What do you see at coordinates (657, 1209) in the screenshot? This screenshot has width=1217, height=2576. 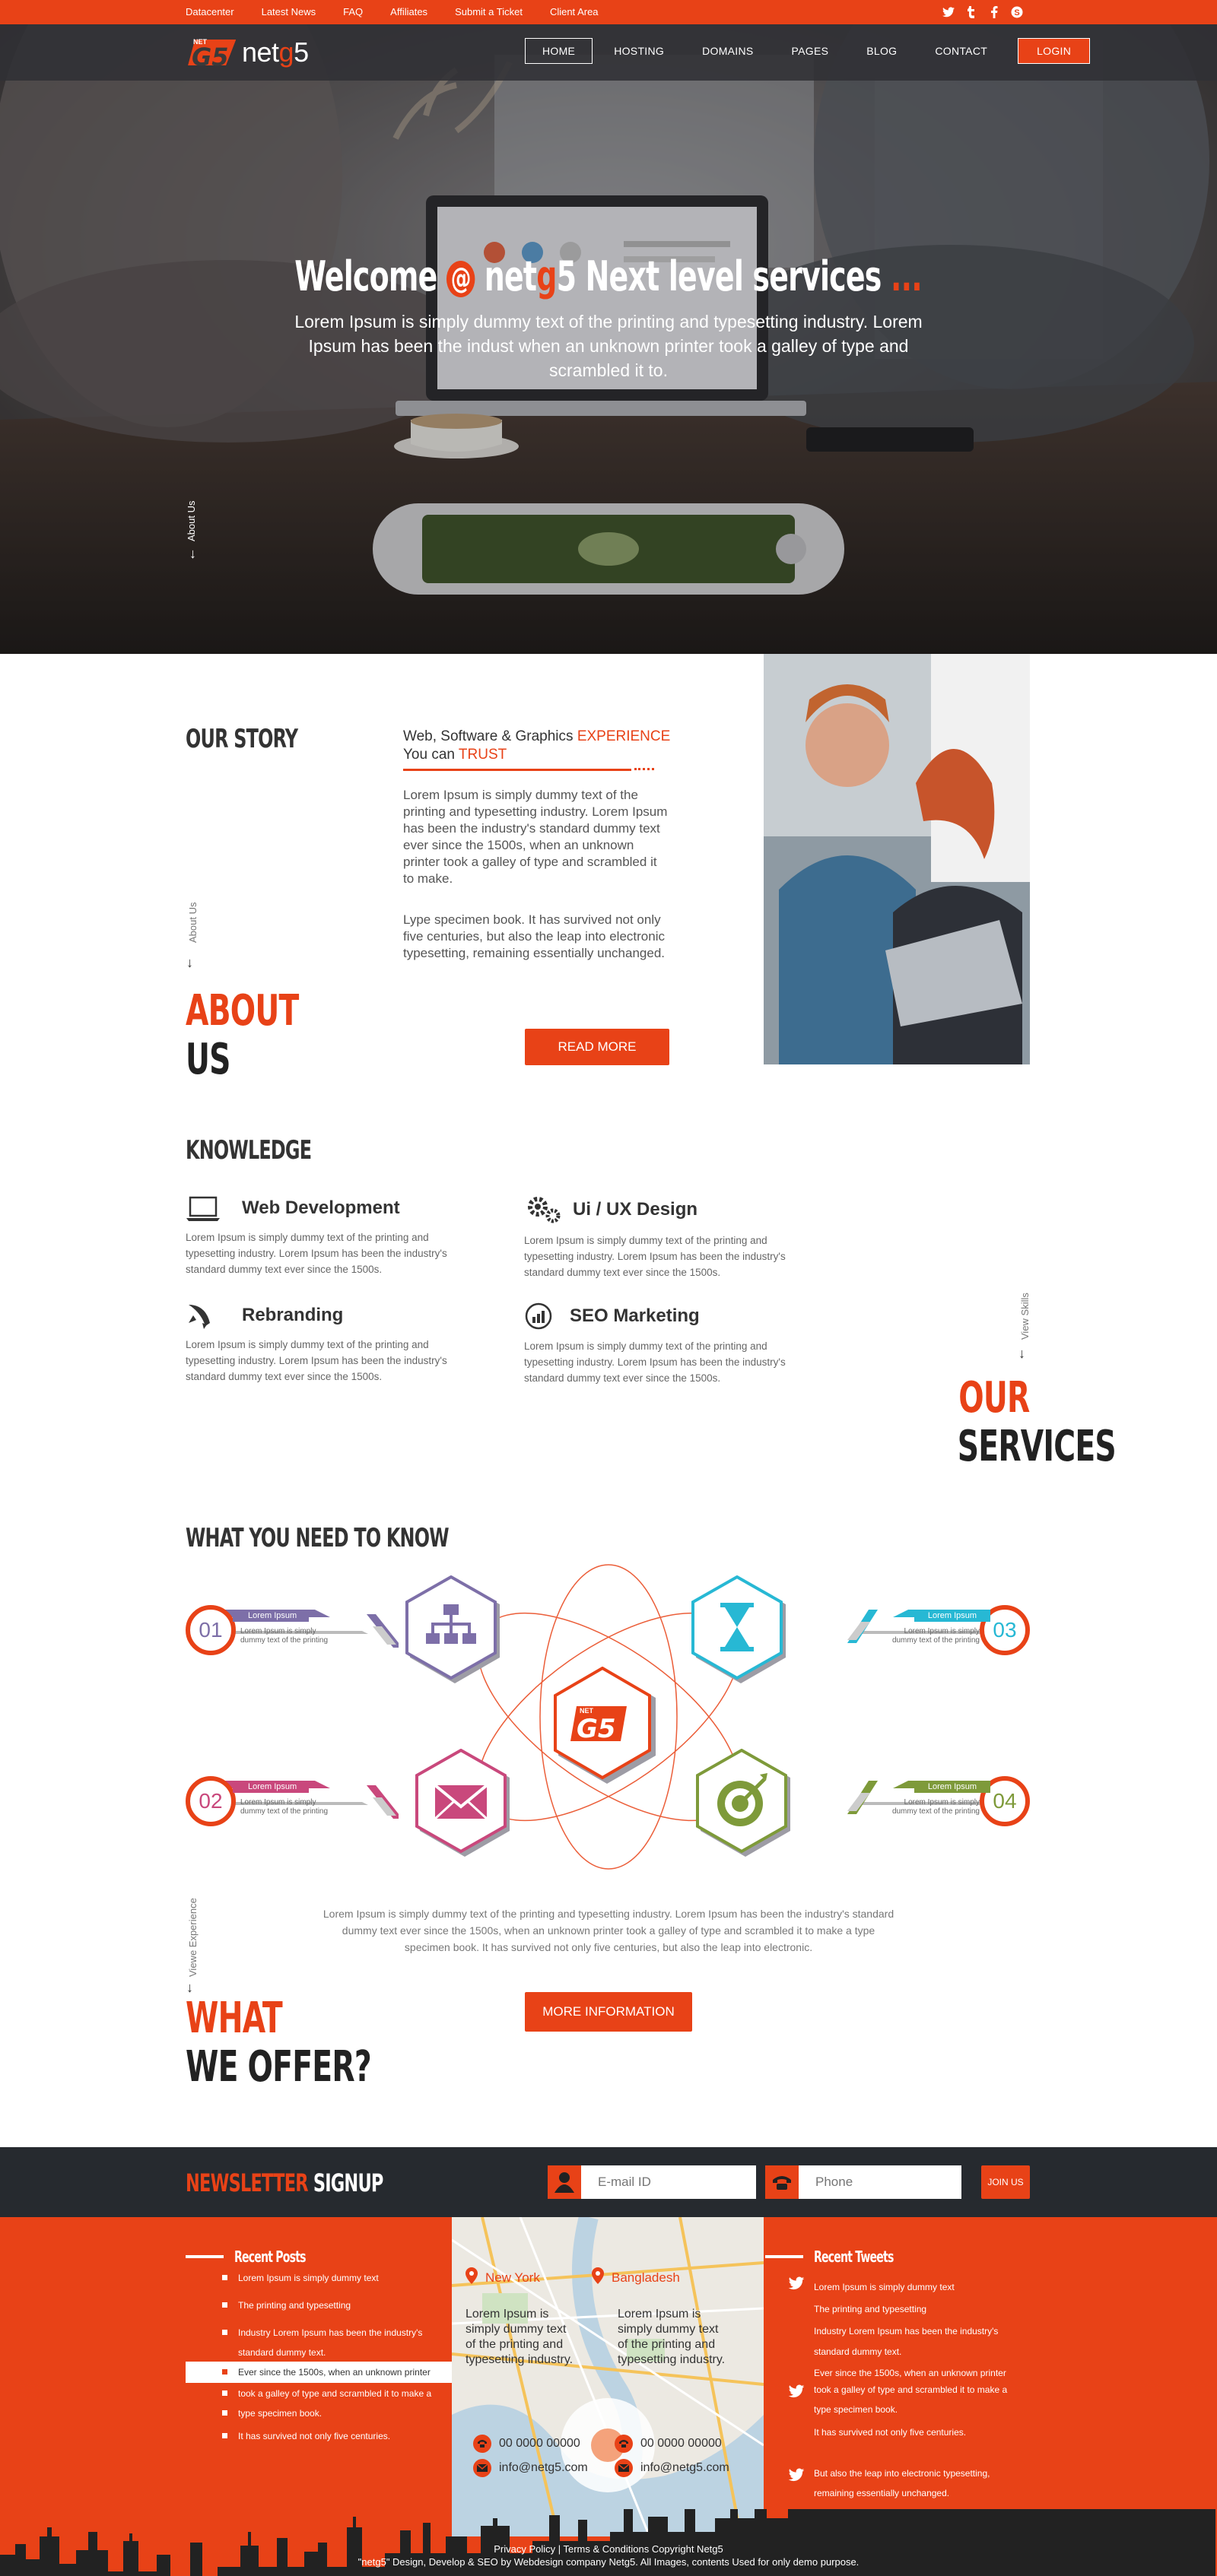 I see `knowledge-item-header: Ui / UX Design` at bounding box center [657, 1209].